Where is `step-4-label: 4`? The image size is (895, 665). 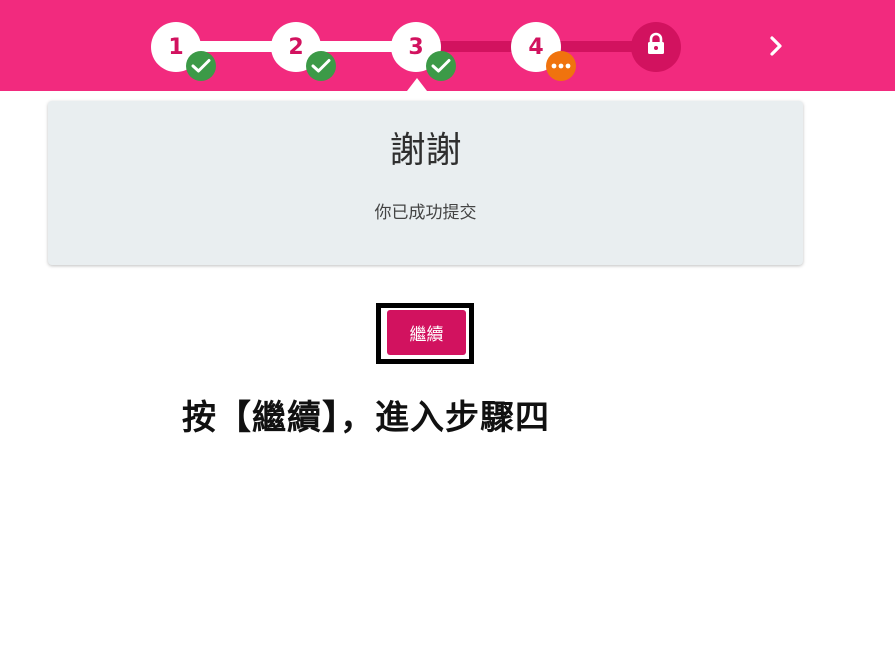
step-4-label: 4 is located at coordinates (536, 47).